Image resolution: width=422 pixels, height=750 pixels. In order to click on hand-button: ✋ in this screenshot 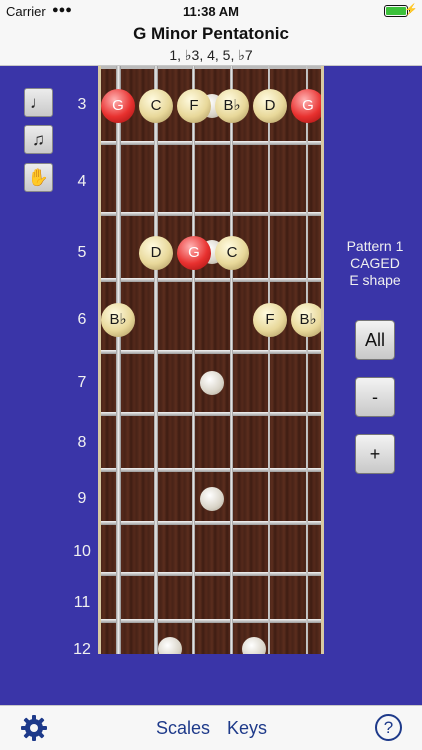, I will do `click(38, 177)`.